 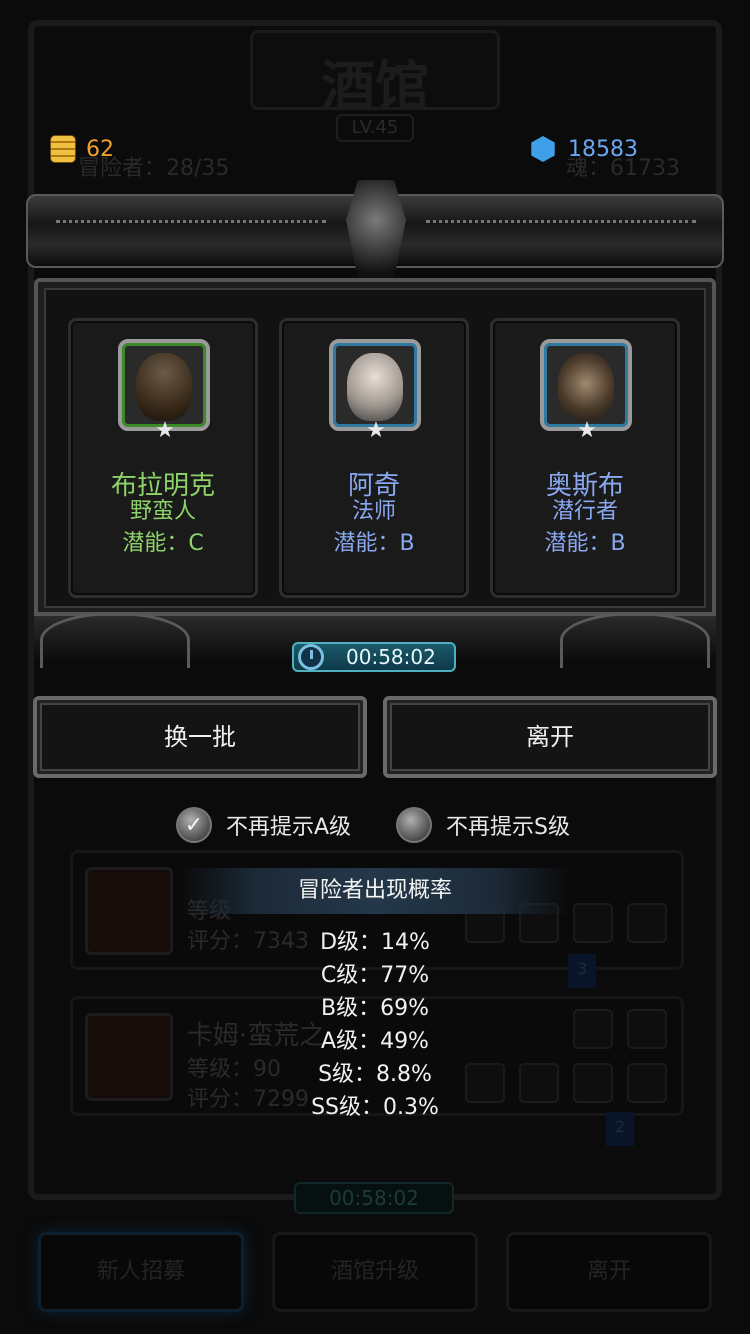 What do you see at coordinates (375, 128) in the screenshot?
I see `tavern-level: LV.45` at bounding box center [375, 128].